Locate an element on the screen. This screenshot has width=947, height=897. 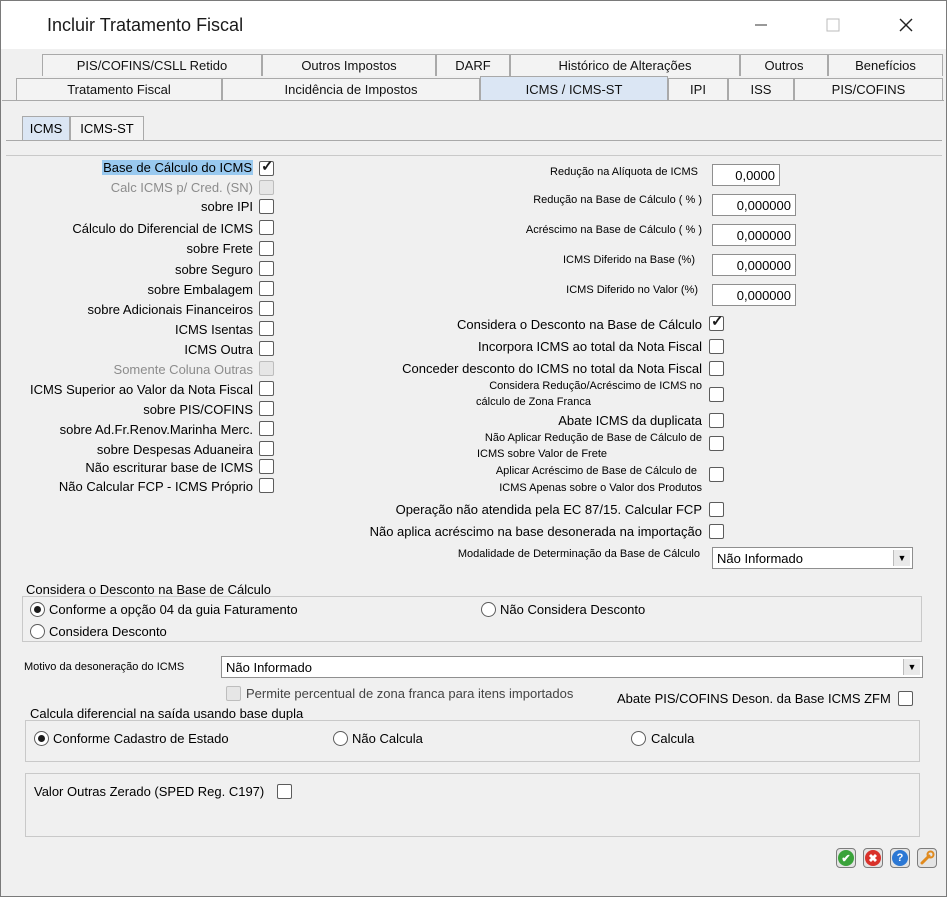
checkbox-abate-pis-cofins is located at coordinates (905, 698).